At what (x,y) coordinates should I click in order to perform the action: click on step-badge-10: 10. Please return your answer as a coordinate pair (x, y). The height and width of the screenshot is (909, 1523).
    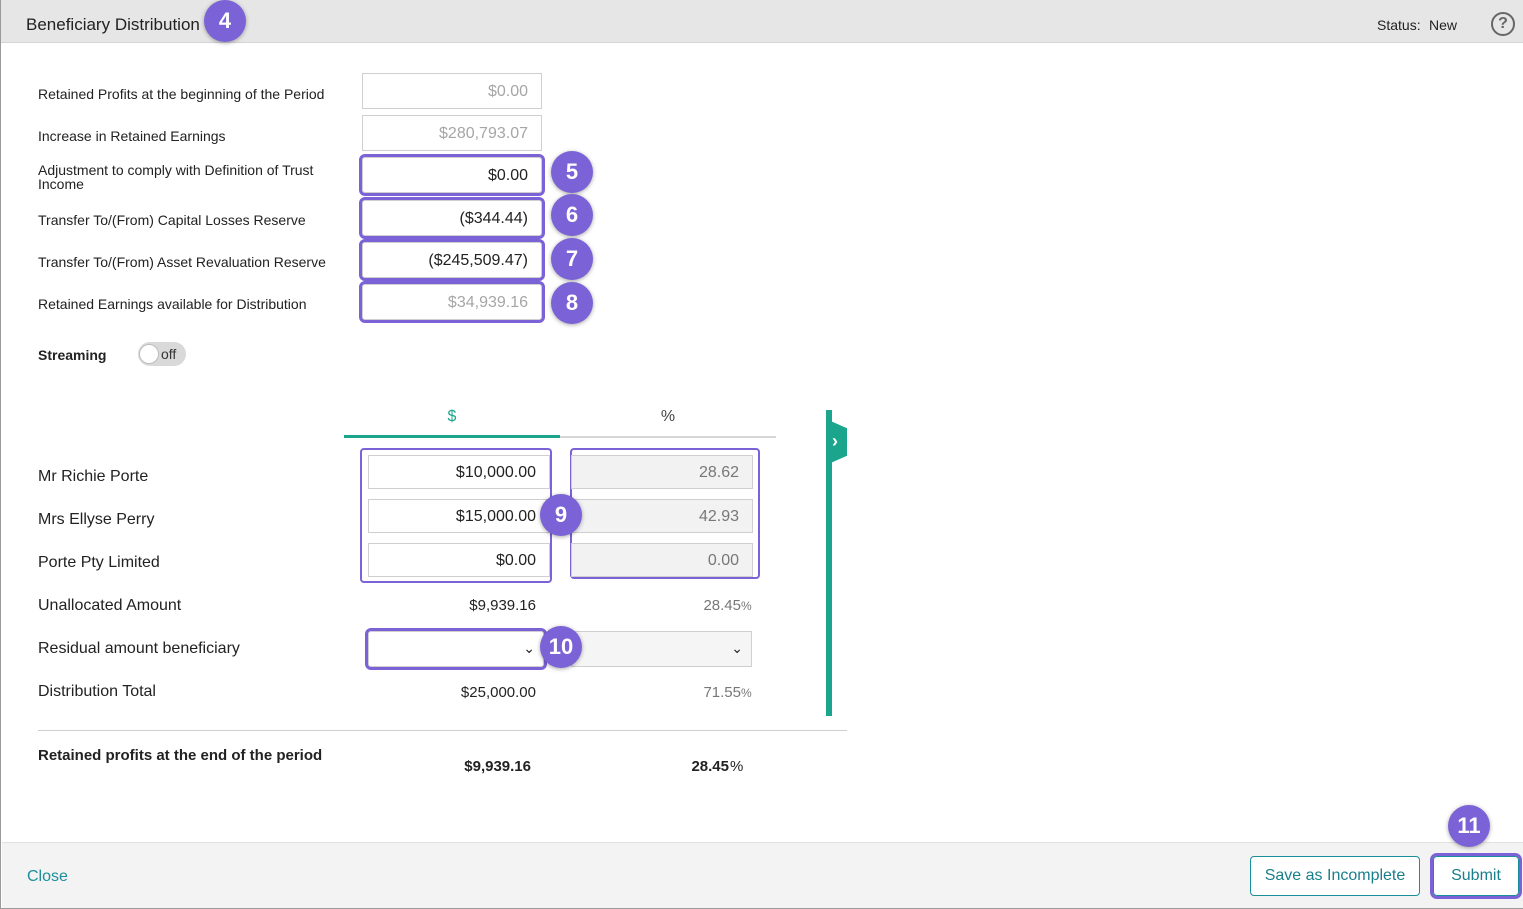
    Looking at the image, I should click on (561, 647).